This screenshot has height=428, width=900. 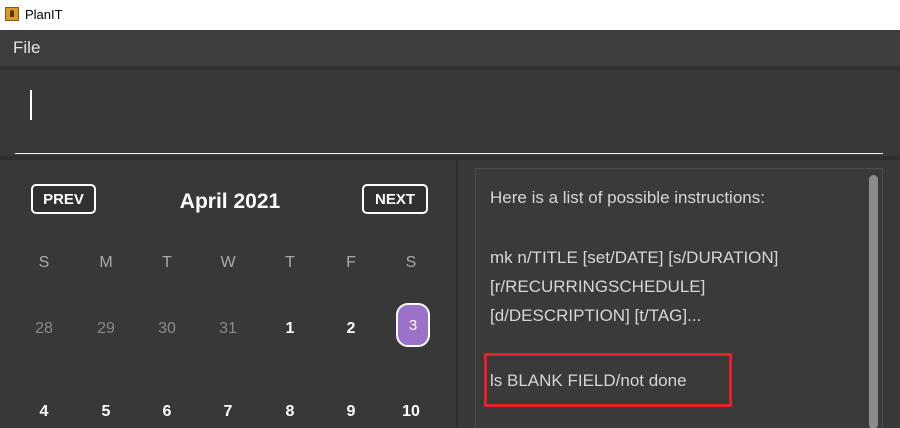 I want to click on highlight-box, so click(x=608, y=380).